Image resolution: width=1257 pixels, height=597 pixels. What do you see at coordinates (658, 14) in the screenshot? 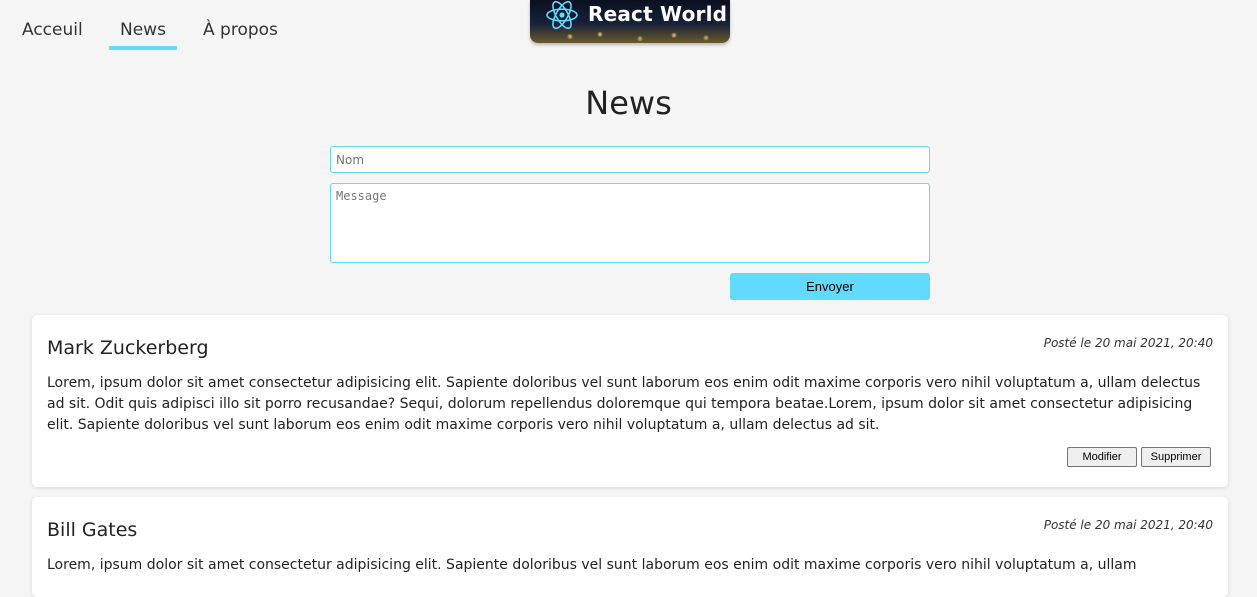
I see `logo-text: React World` at bounding box center [658, 14].